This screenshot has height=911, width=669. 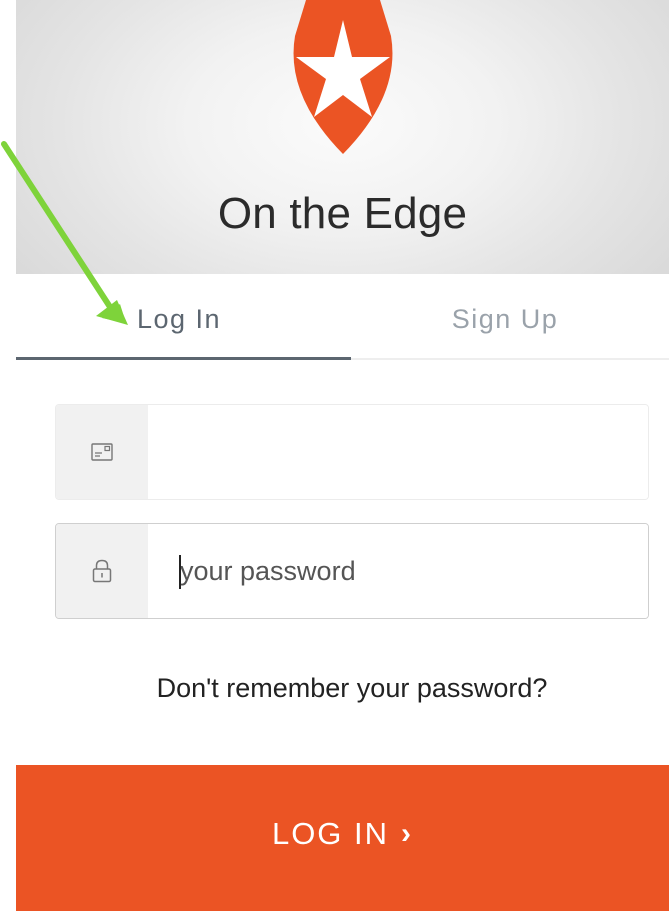 What do you see at coordinates (398, 452) in the screenshot?
I see `email-input` at bounding box center [398, 452].